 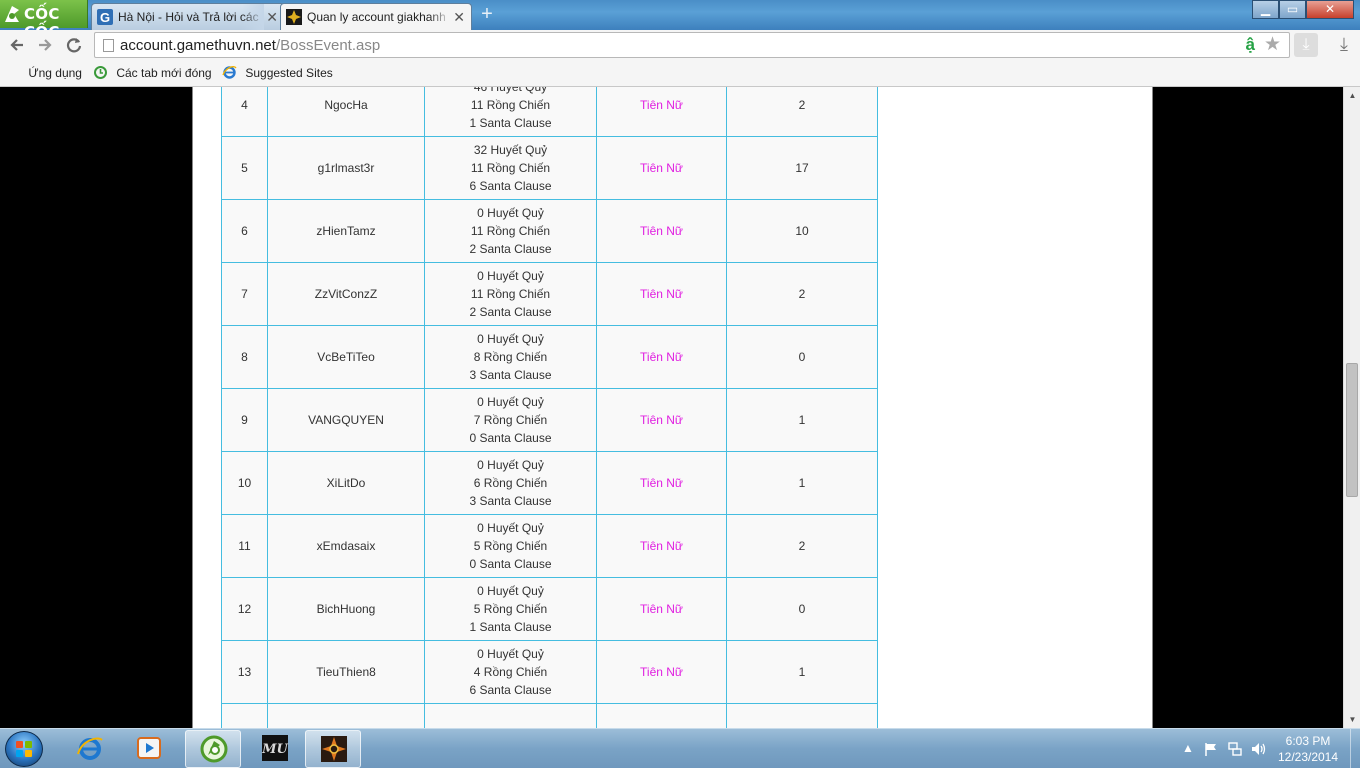 I want to click on boss-kill-line: 2 Santa Clause, so click(x=510, y=312).